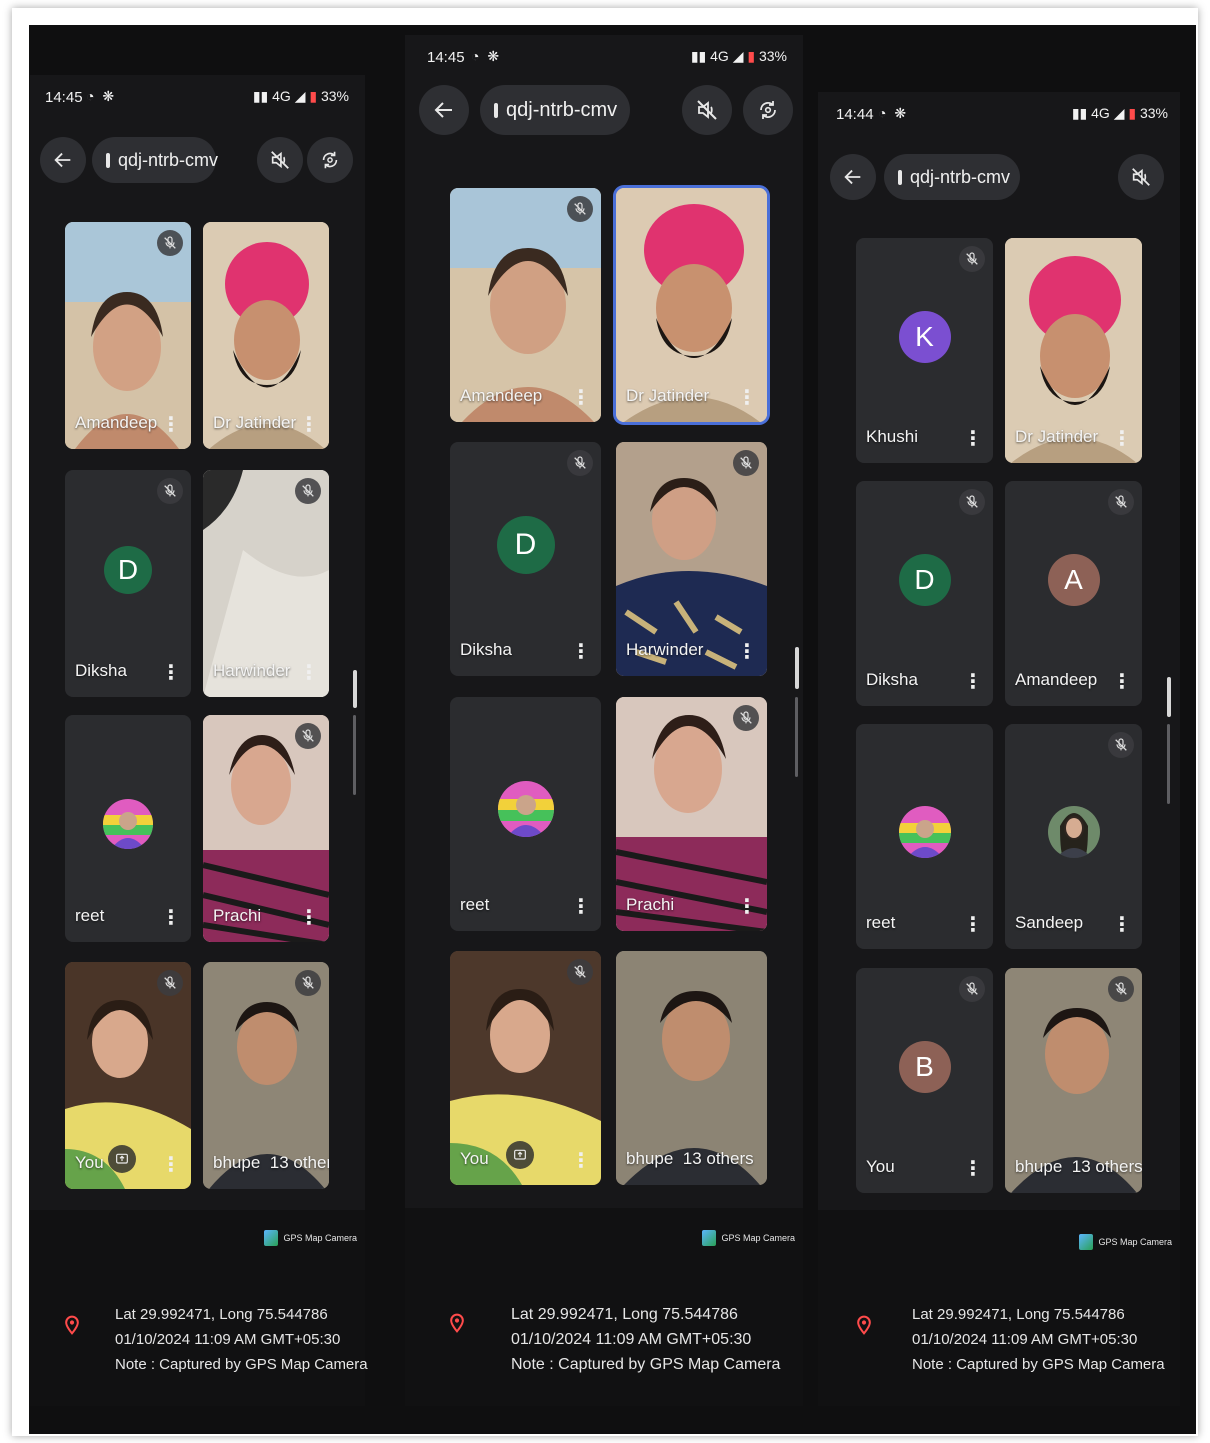 The height and width of the screenshot is (1443, 1210). What do you see at coordinates (1073, 836) in the screenshot?
I see `participant-tile: Sandeep ⋮` at bounding box center [1073, 836].